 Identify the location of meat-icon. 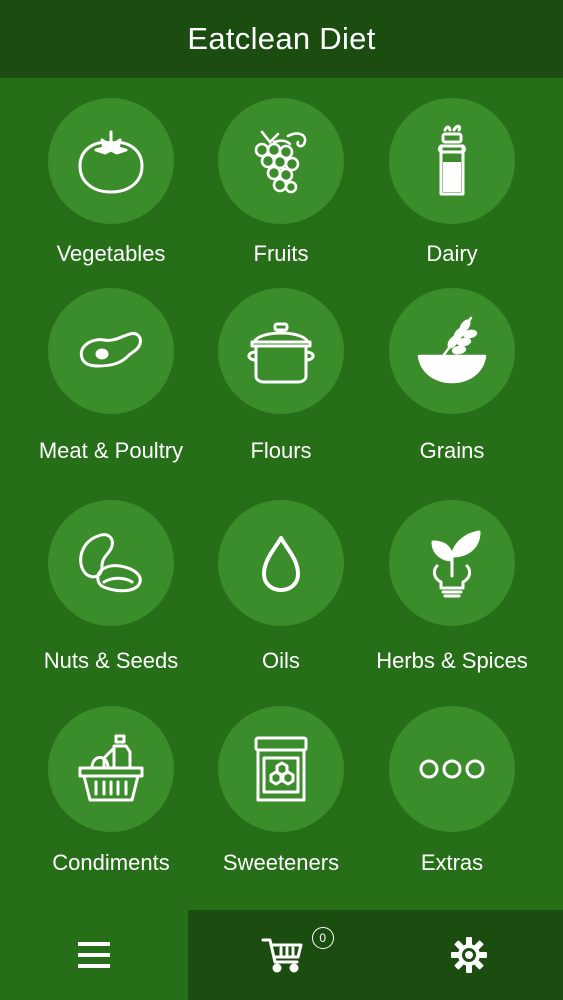
(110, 350).